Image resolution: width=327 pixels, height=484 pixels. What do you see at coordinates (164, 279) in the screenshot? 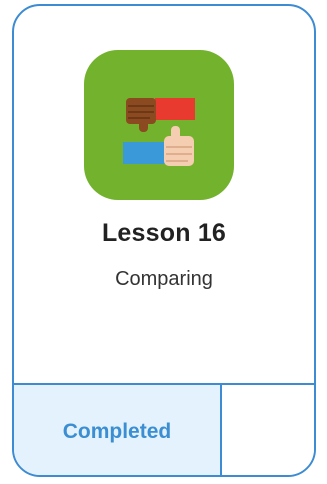
I see `lesson-subtitle: Comparing` at bounding box center [164, 279].